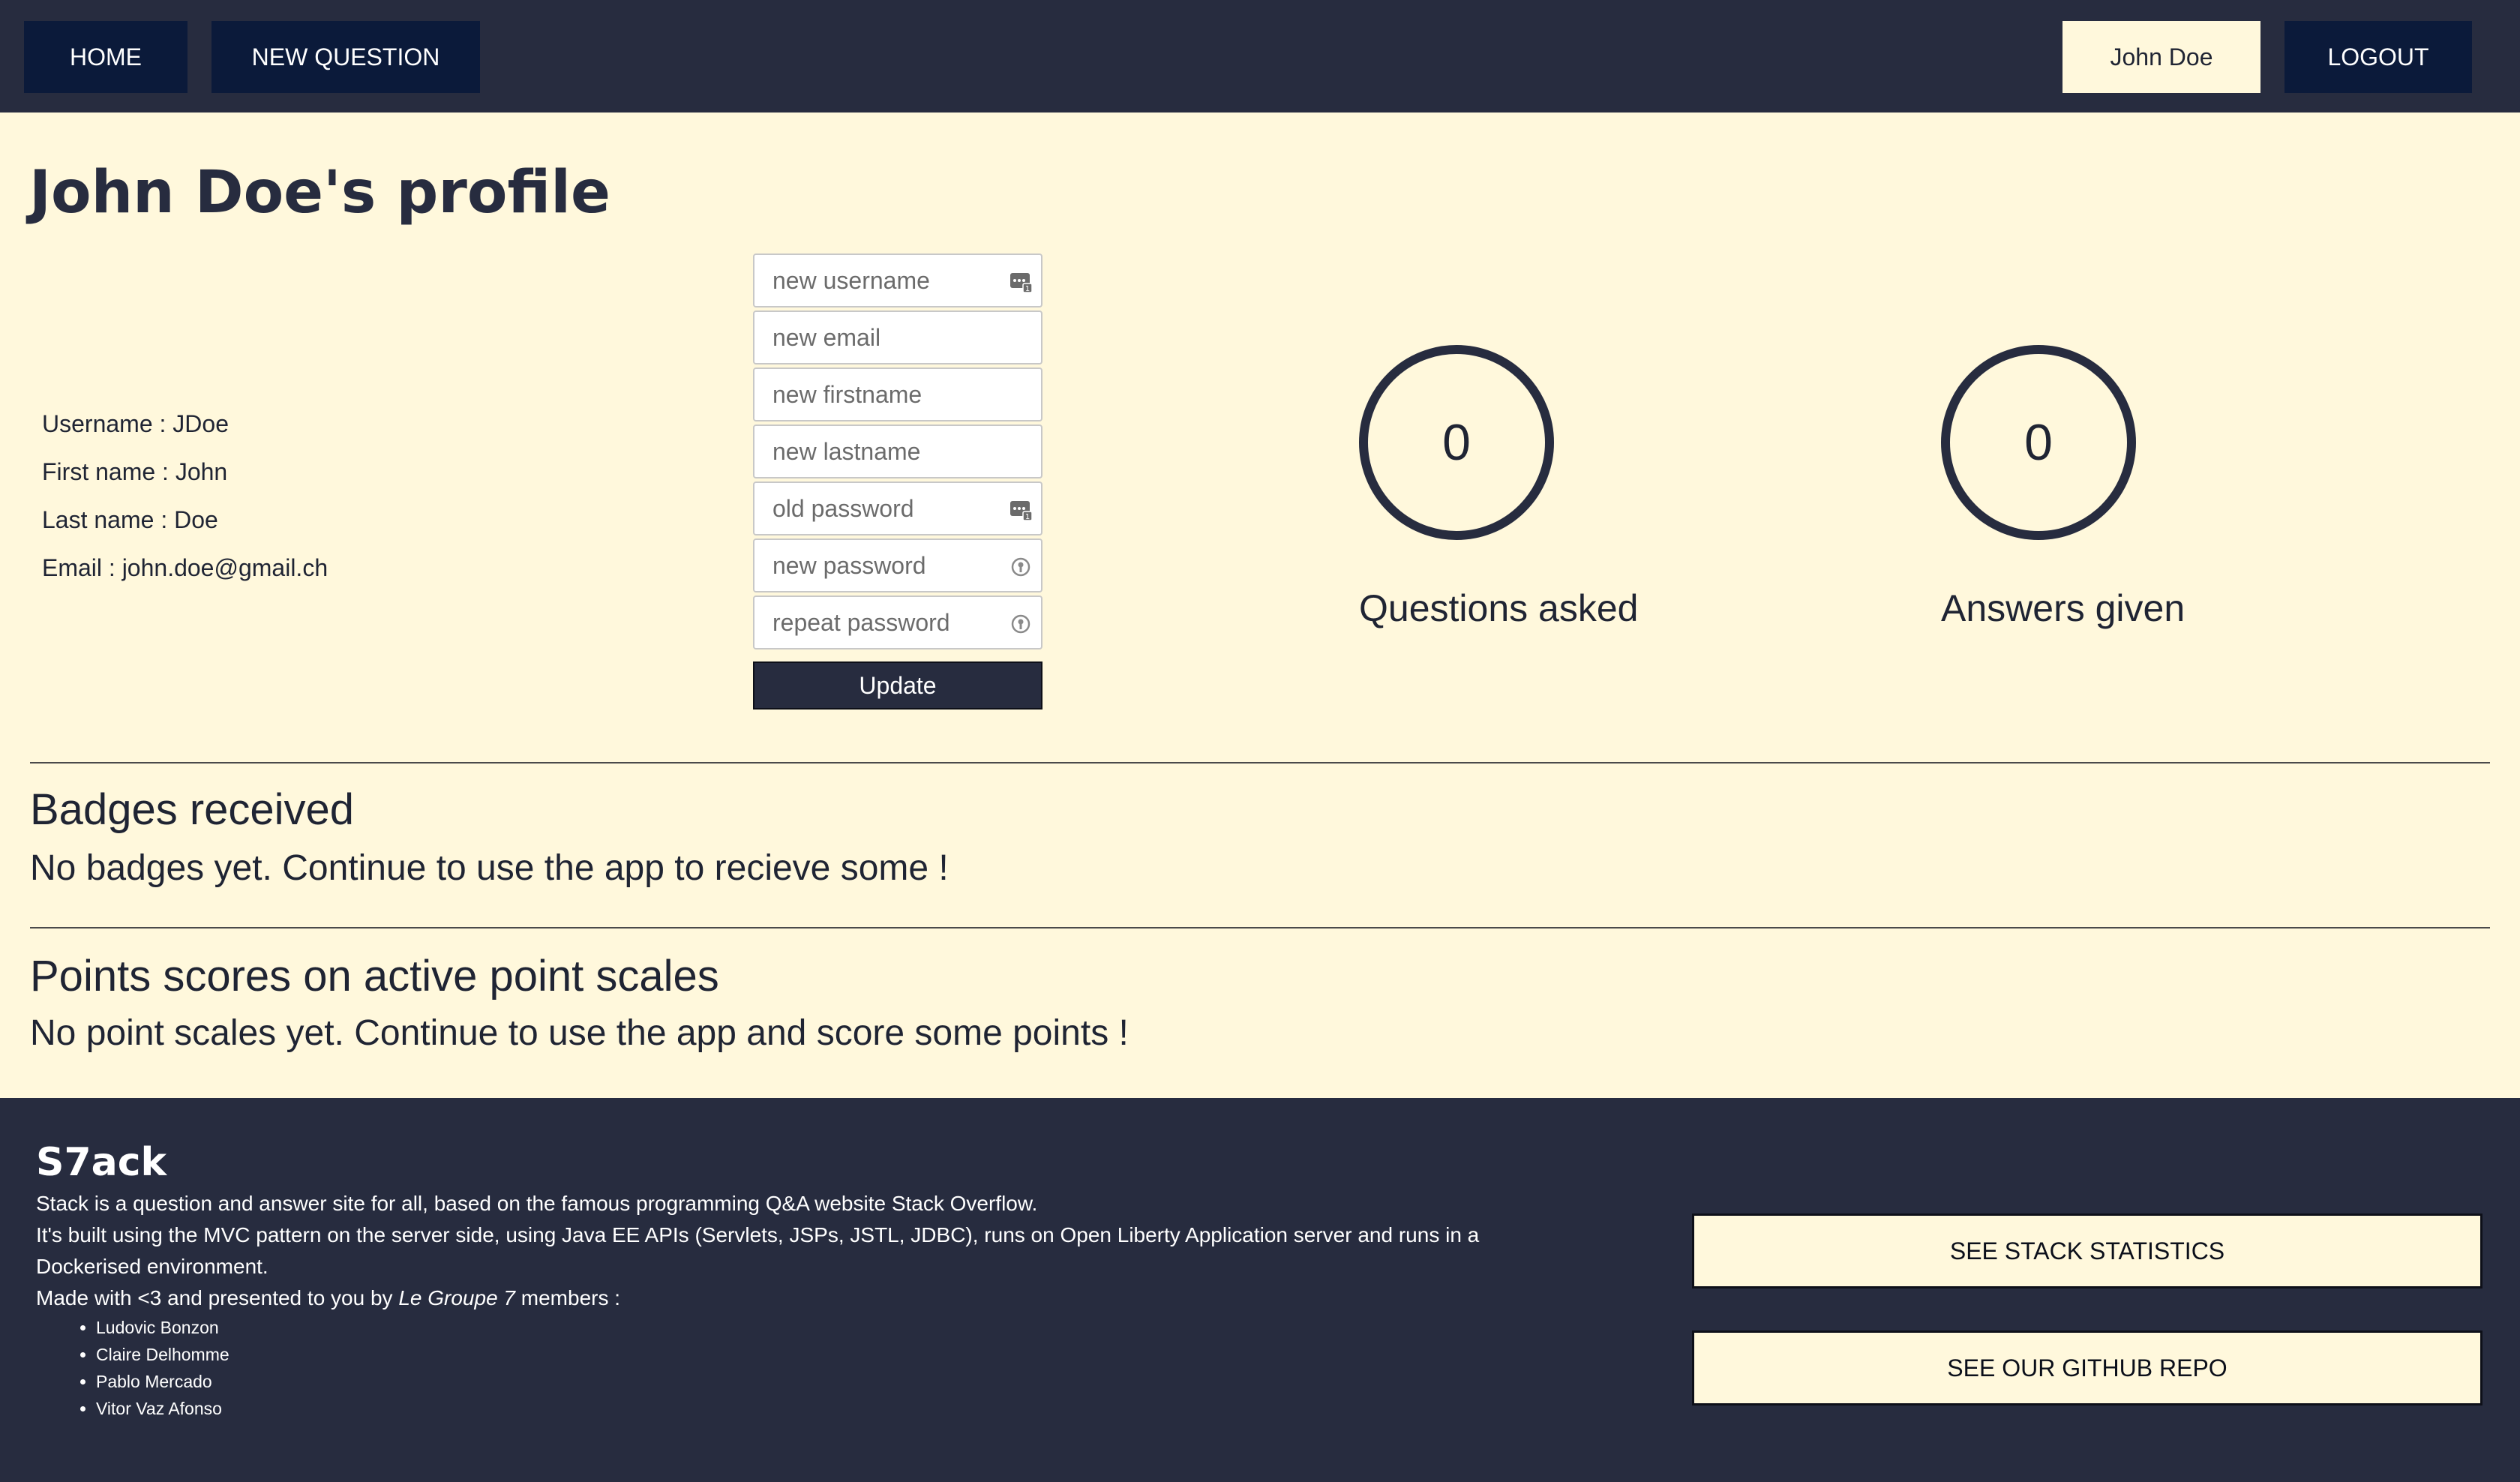 The height and width of the screenshot is (1482, 2520). I want to click on see-github-button: SEE OUR GITHUB REPO, so click(2087, 1368).